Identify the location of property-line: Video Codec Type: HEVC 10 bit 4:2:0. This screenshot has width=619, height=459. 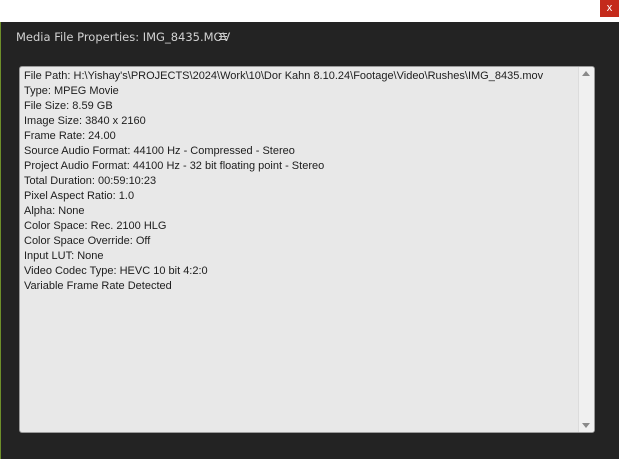
(116, 271).